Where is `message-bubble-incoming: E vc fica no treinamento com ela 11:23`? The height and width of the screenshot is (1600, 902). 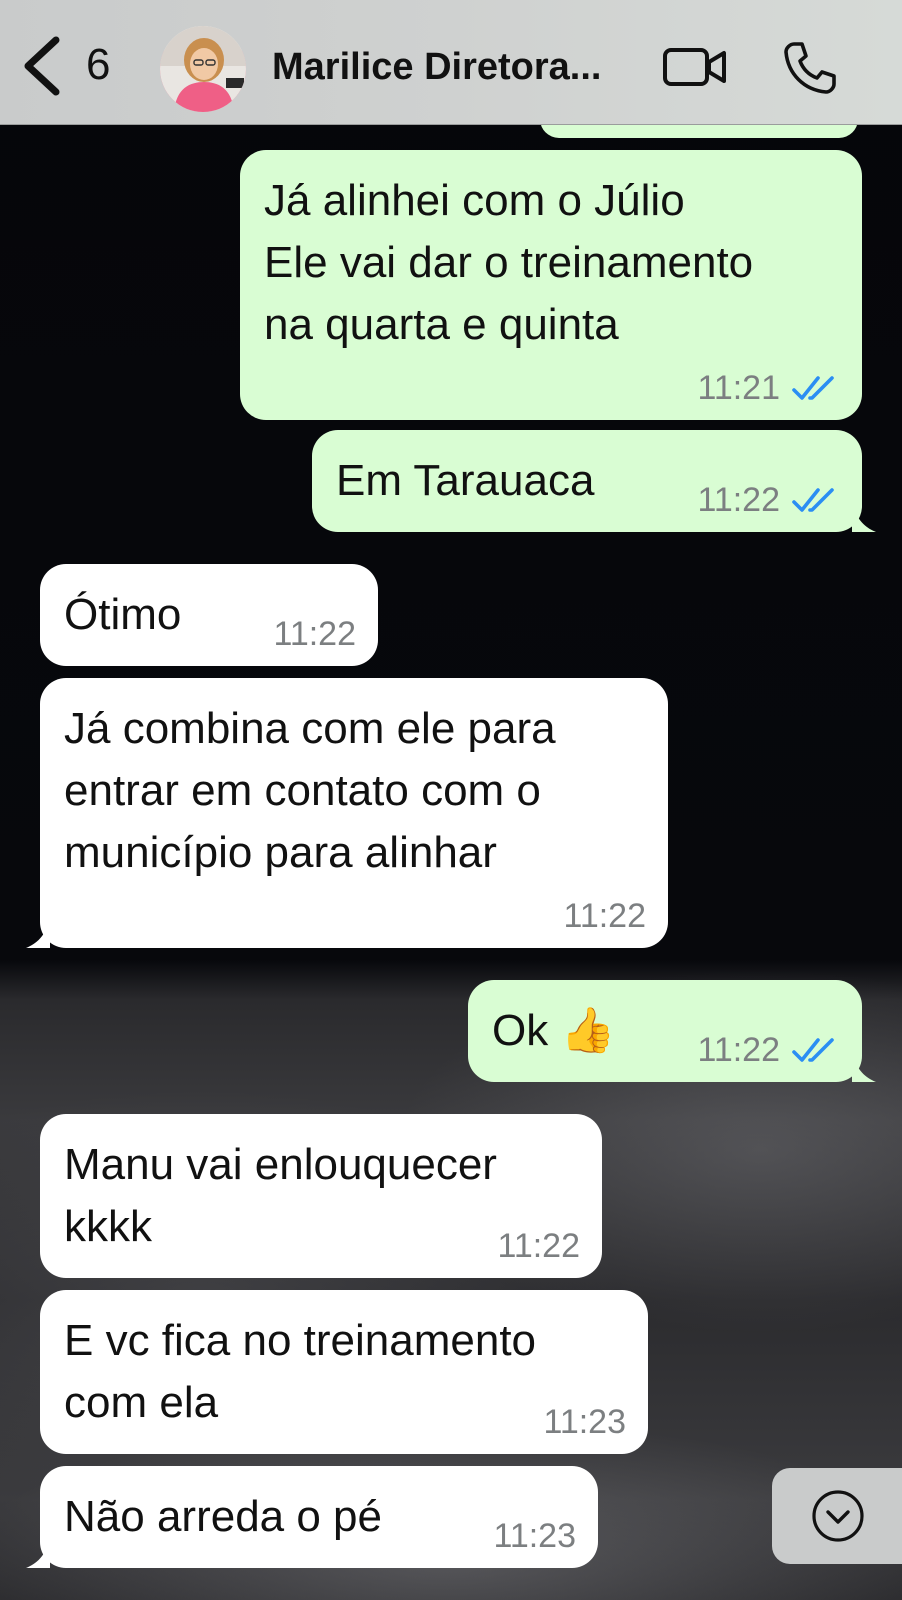
message-bubble-incoming: E vc fica no treinamento com ela 11:23 is located at coordinates (344, 1372).